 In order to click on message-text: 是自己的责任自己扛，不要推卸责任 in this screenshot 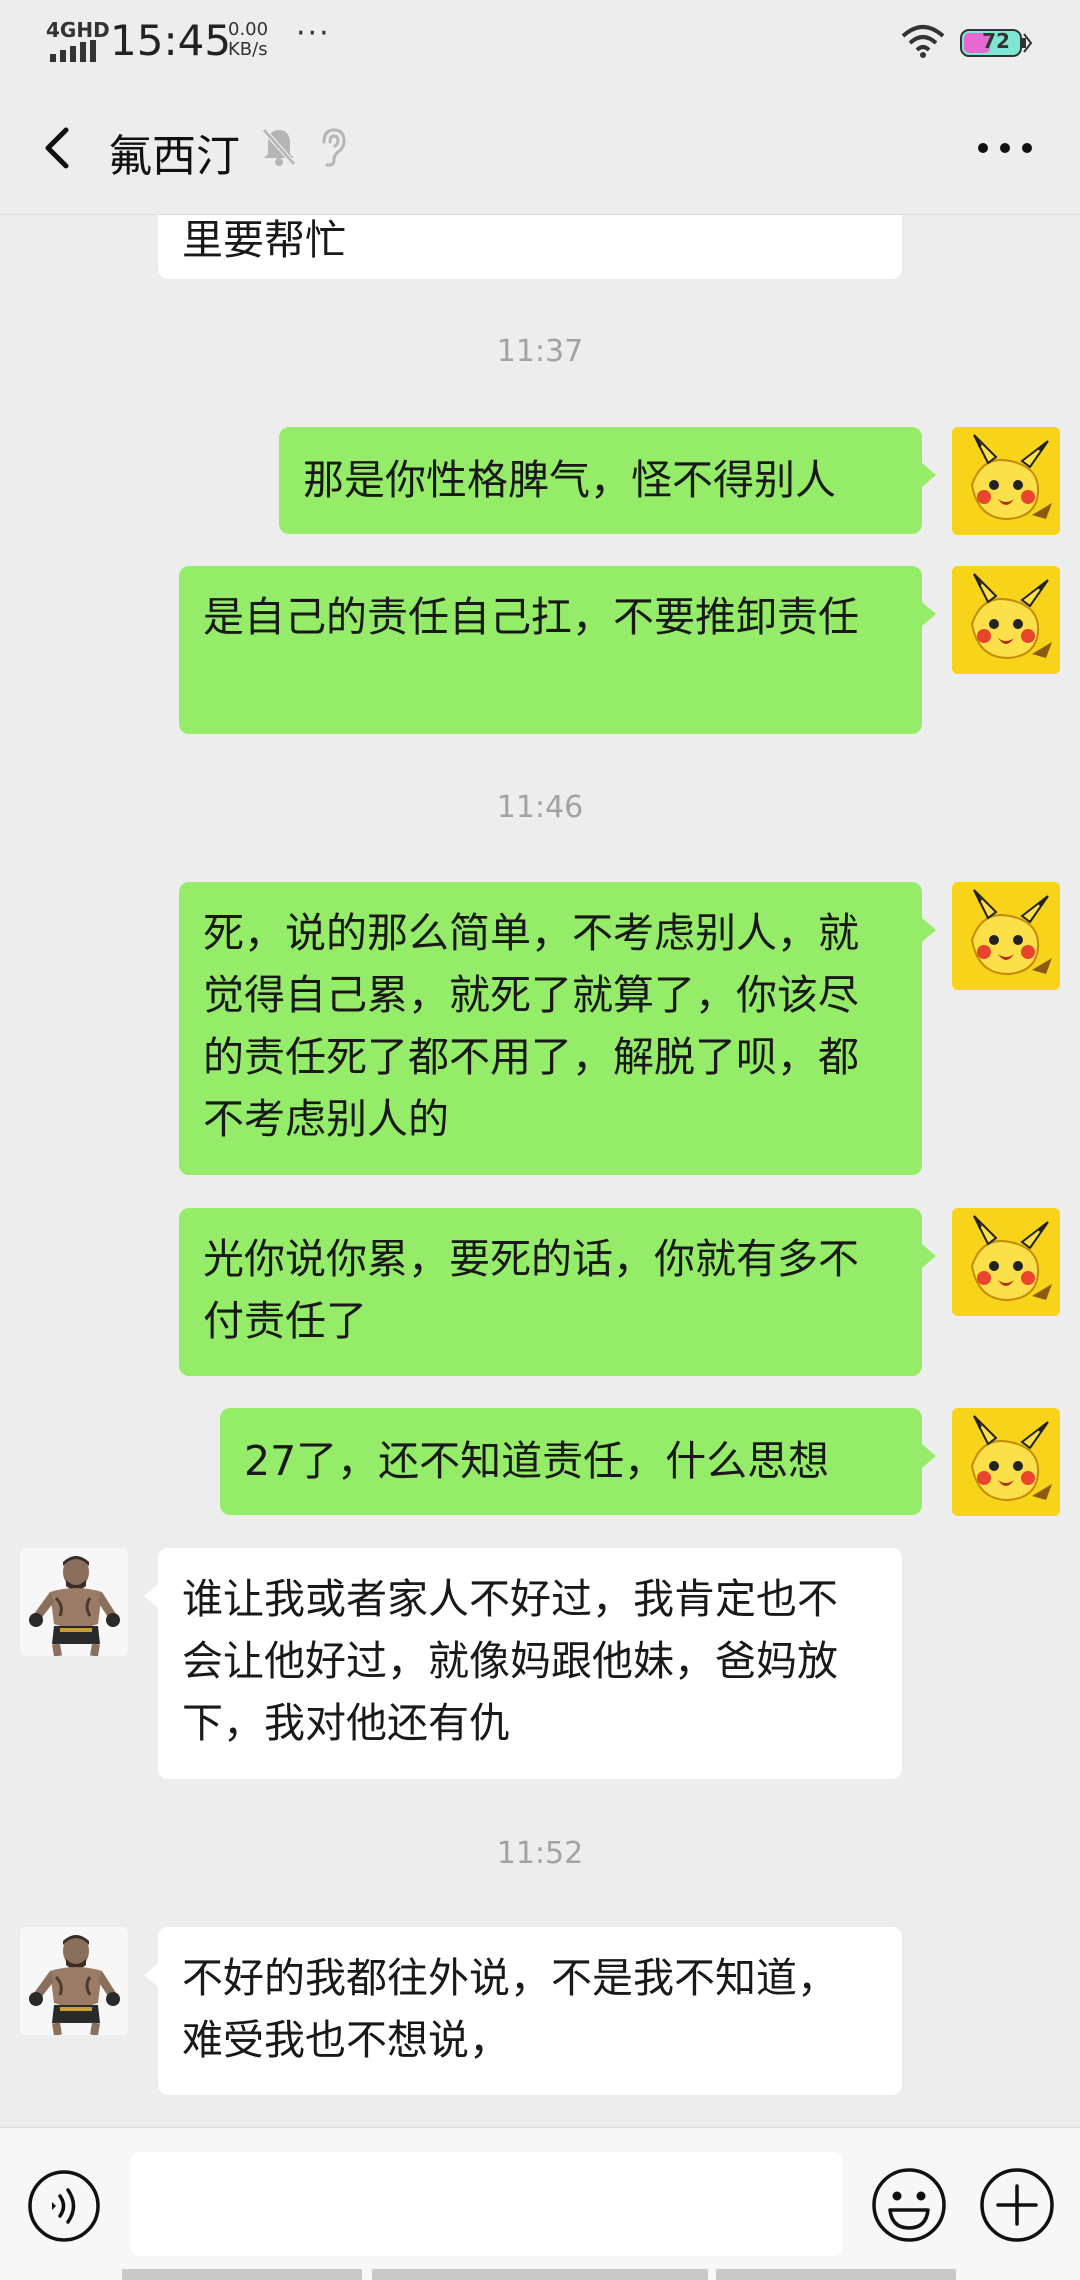, I will do `click(531, 617)`.